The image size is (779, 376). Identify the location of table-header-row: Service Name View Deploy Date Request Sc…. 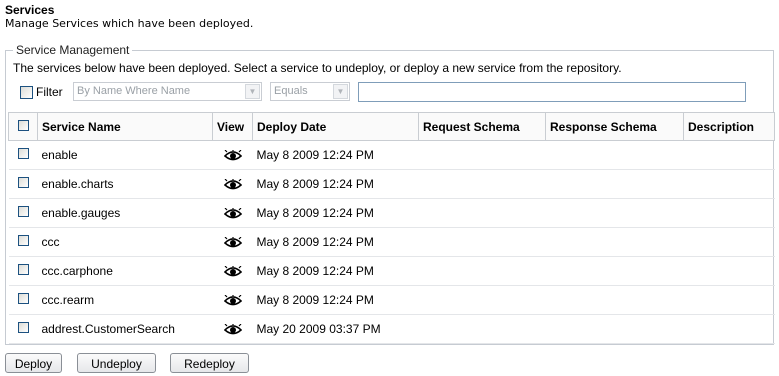
(391, 126).